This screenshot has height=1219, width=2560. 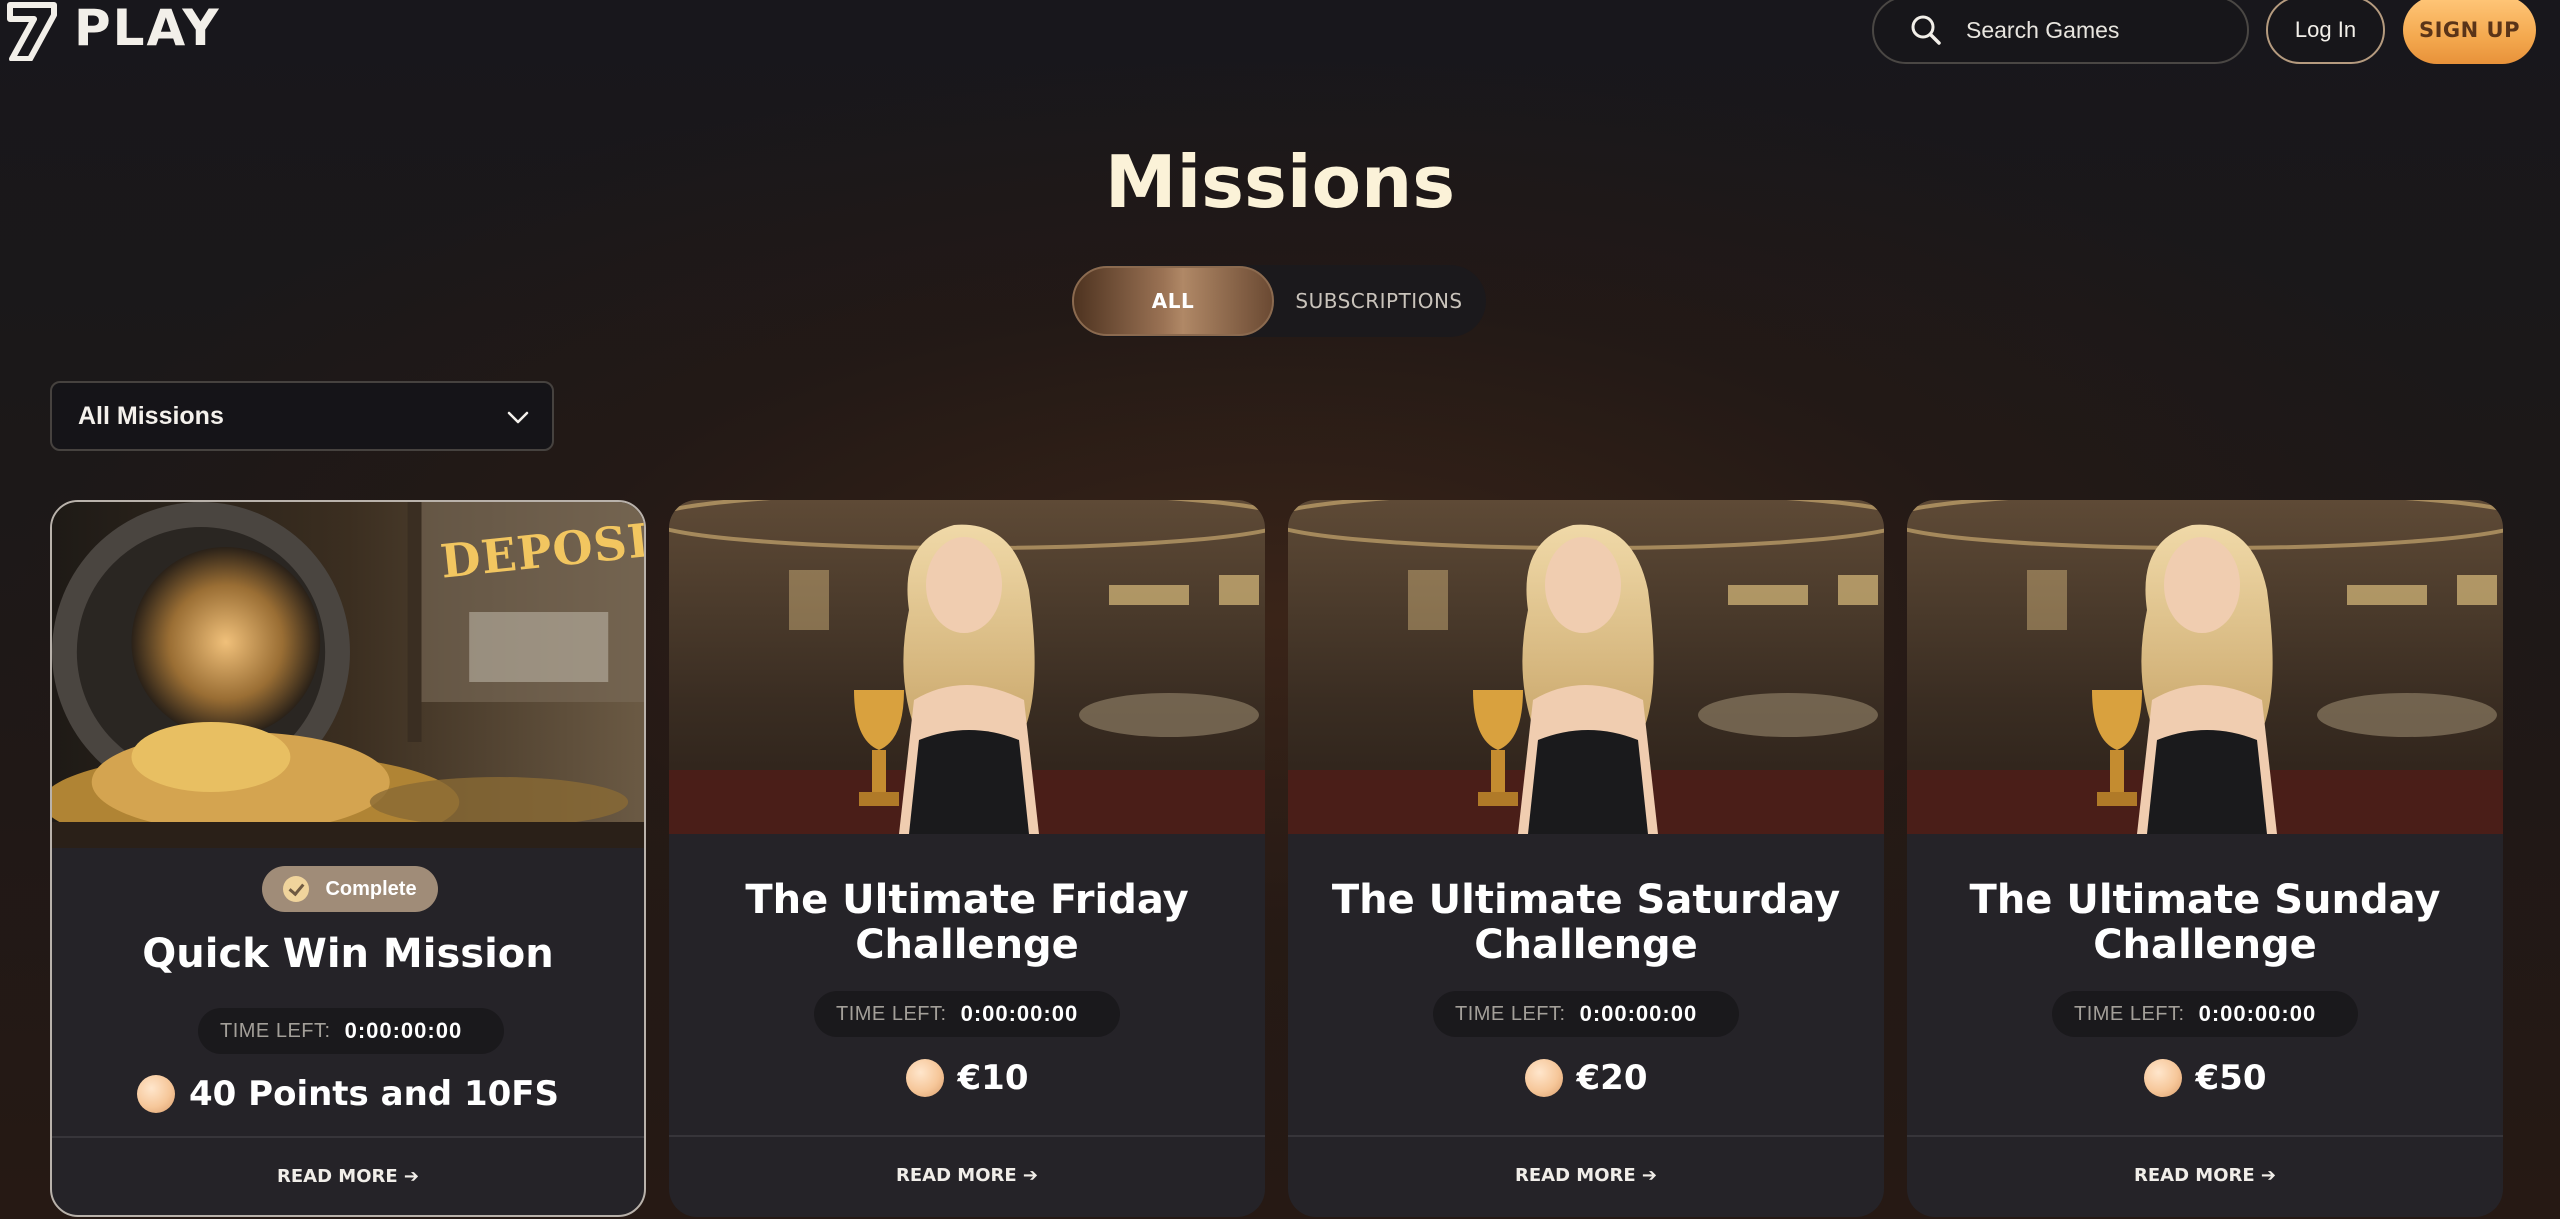 I want to click on login-button: Log In, so click(x=2325, y=32).